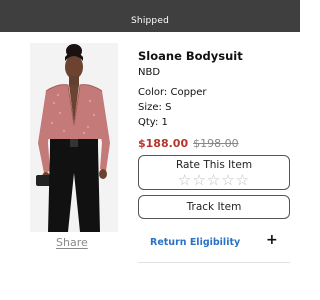  What do you see at coordinates (153, 122) in the screenshot?
I see `product-quantity: Qty: 1` at bounding box center [153, 122].